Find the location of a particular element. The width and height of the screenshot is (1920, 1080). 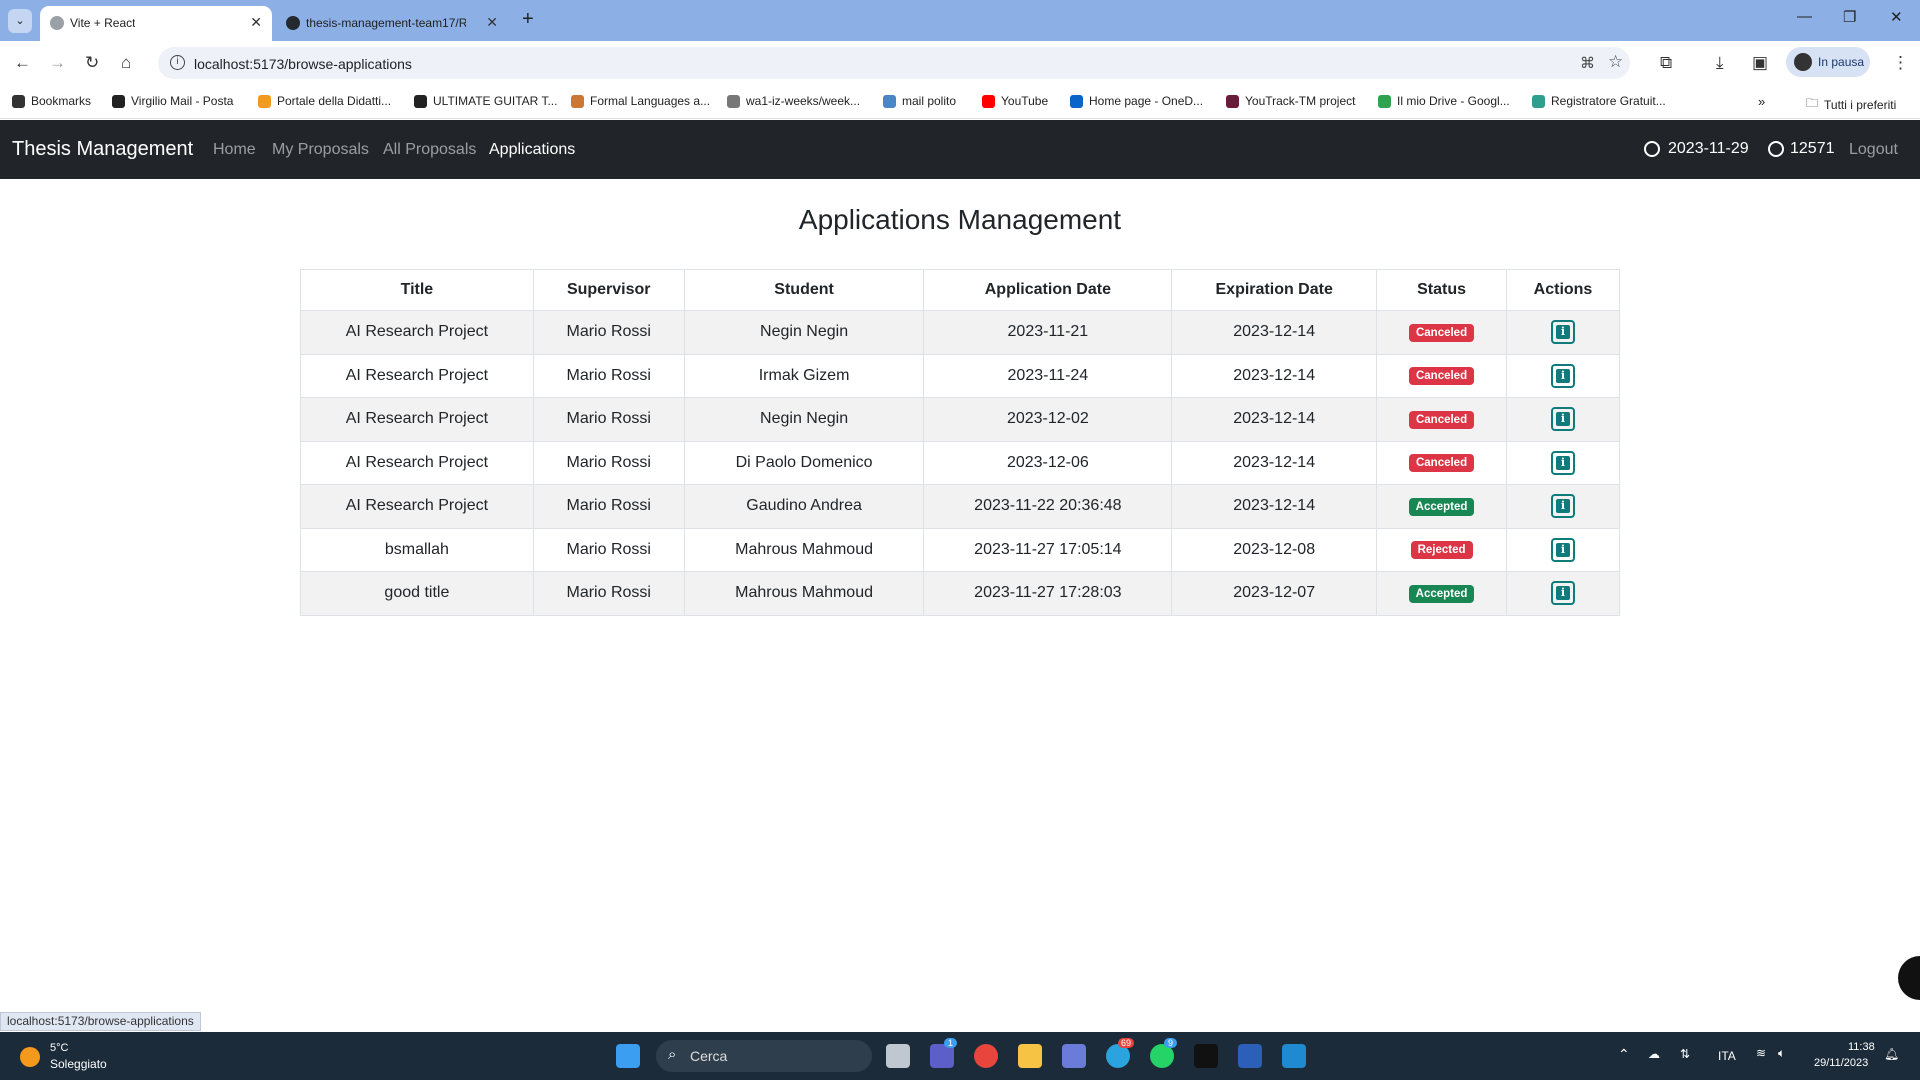

telegram-icon: 69 is located at coordinates (1120, 1053).